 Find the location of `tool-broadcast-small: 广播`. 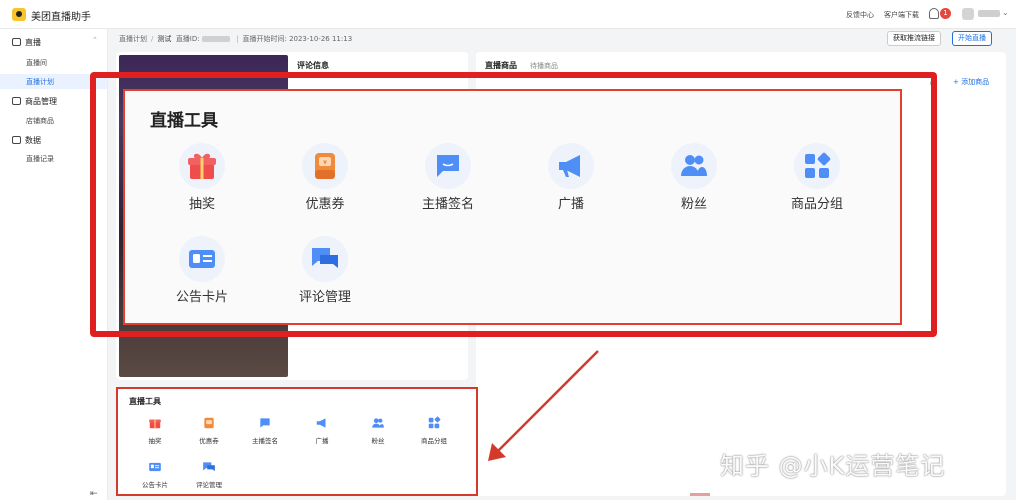

tool-broadcast-small: 广播 is located at coordinates (322, 430).